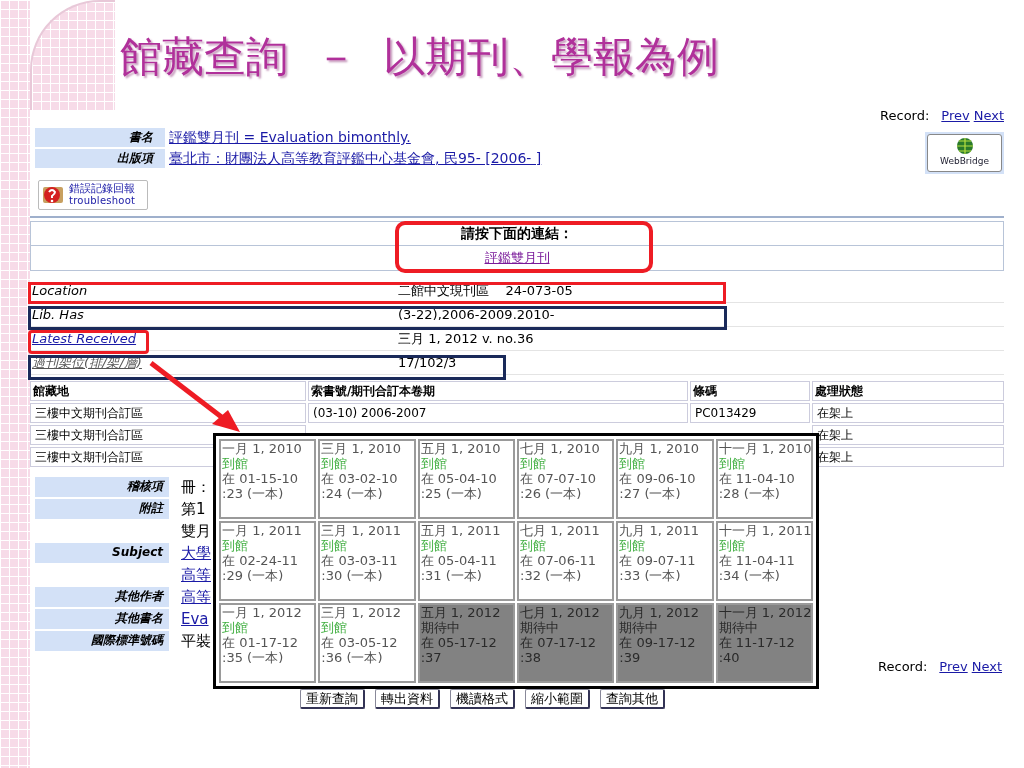 This screenshot has width=1024, height=768. What do you see at coordinates (431, 657) in the screenshot?
I see `issue-number: :37` at bounding box center [431, 657].